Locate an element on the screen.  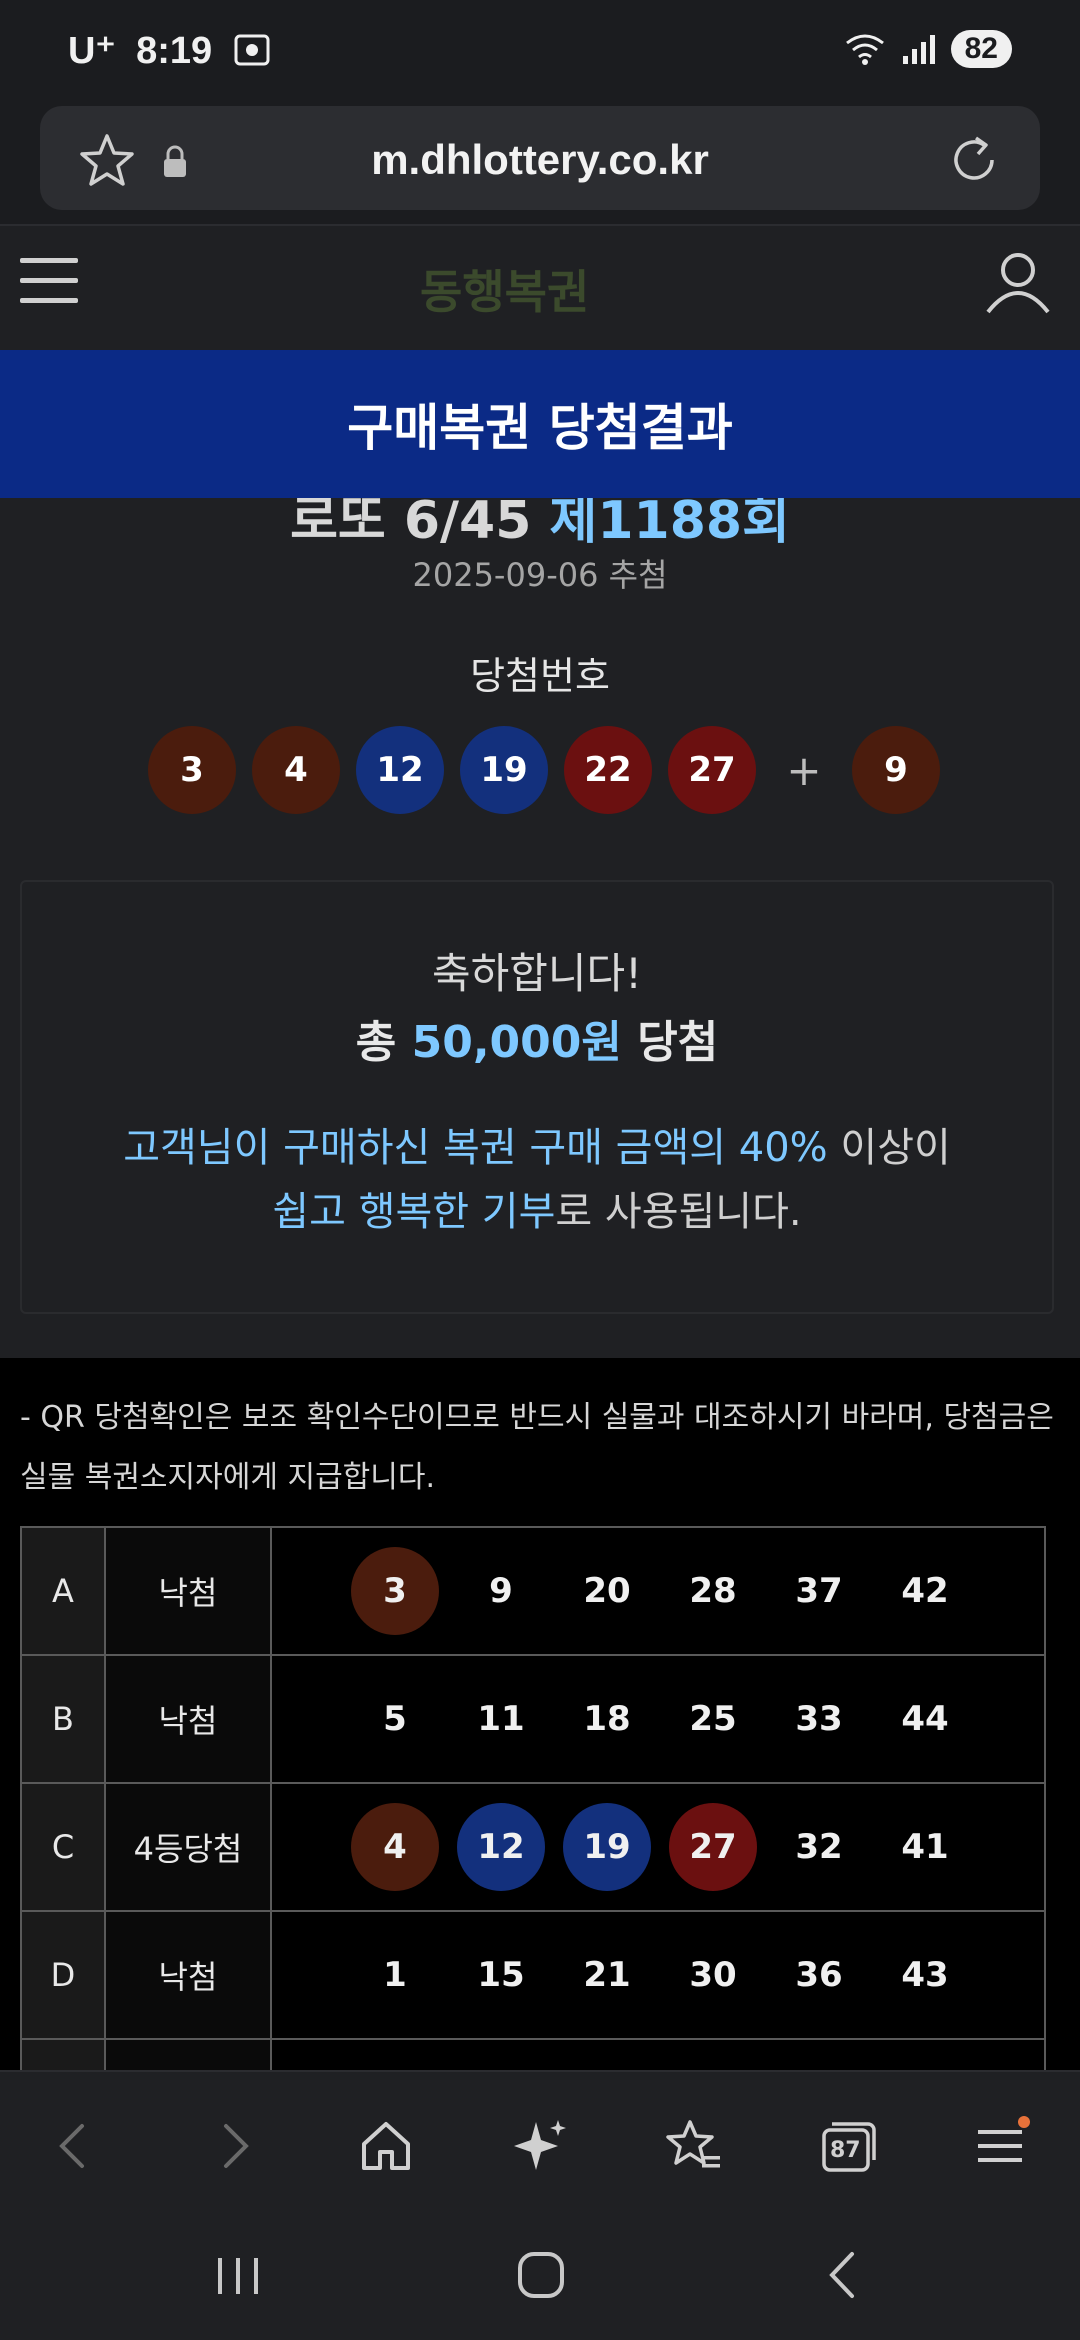
winning-ball: 27 is located at coordinates (712, 770).